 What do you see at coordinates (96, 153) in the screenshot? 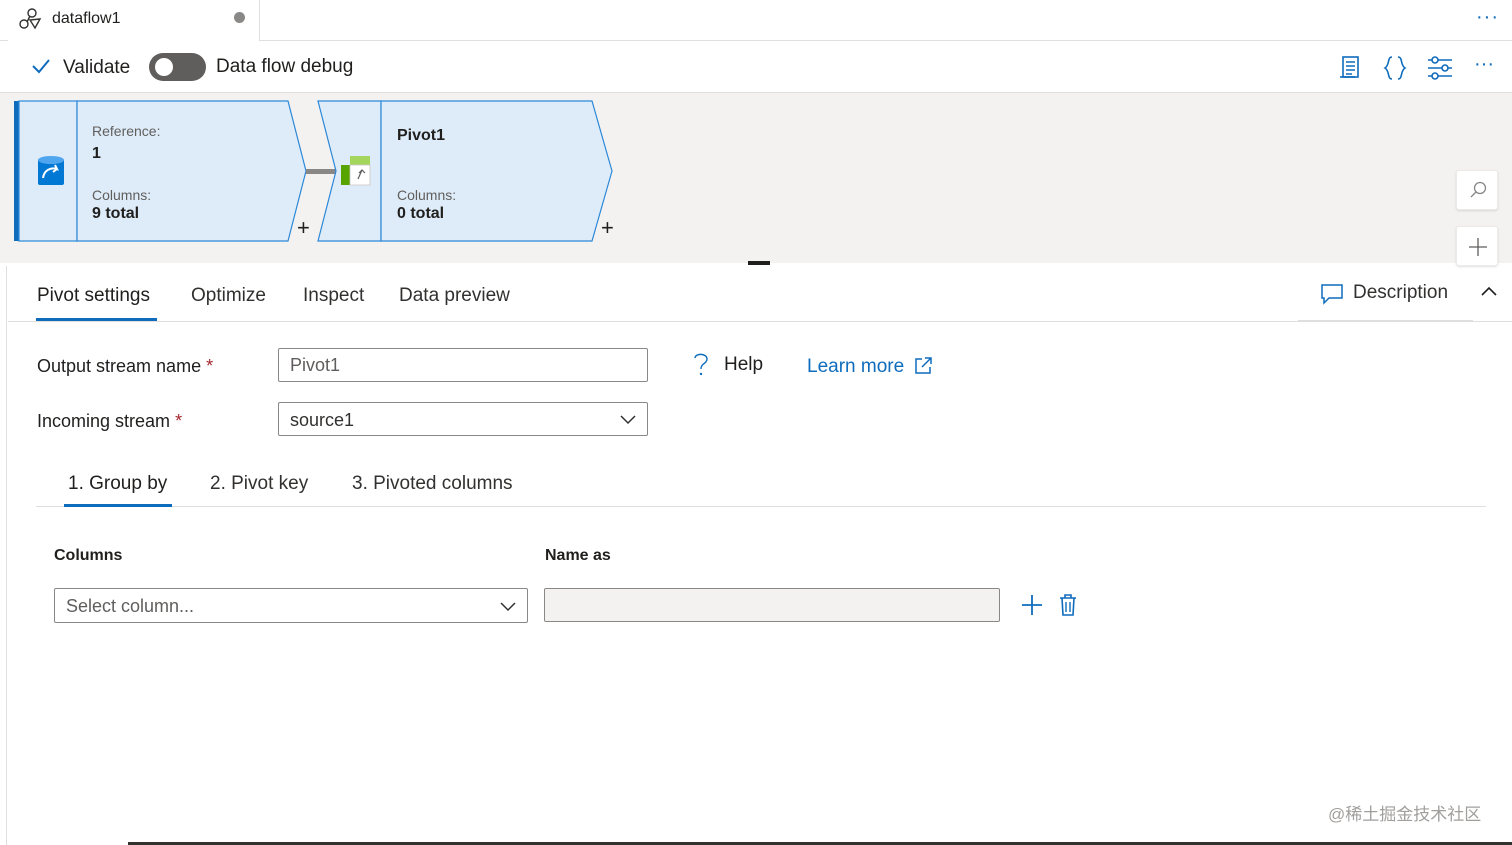
I see `source-reference-value: 1` at bounding box center [96, 153].